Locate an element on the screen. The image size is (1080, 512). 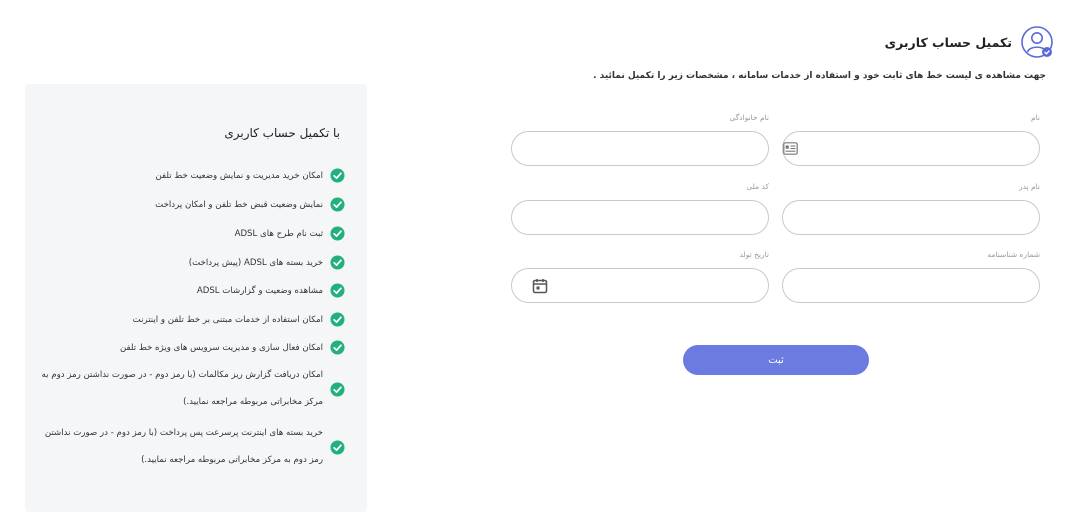
national-code-input-wrap is located at coordinates (640, 217).